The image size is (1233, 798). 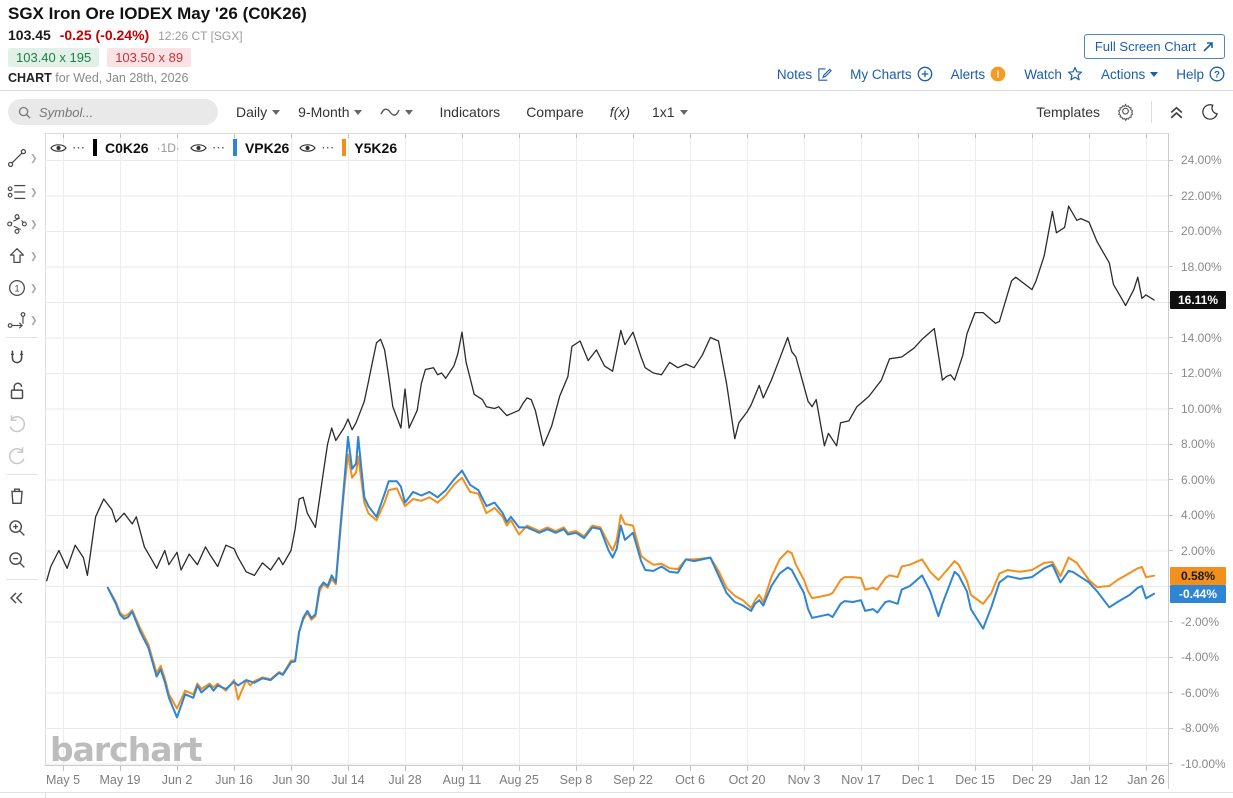 I want to click on series-symbol: VPK26, so click(x=267, y=147).